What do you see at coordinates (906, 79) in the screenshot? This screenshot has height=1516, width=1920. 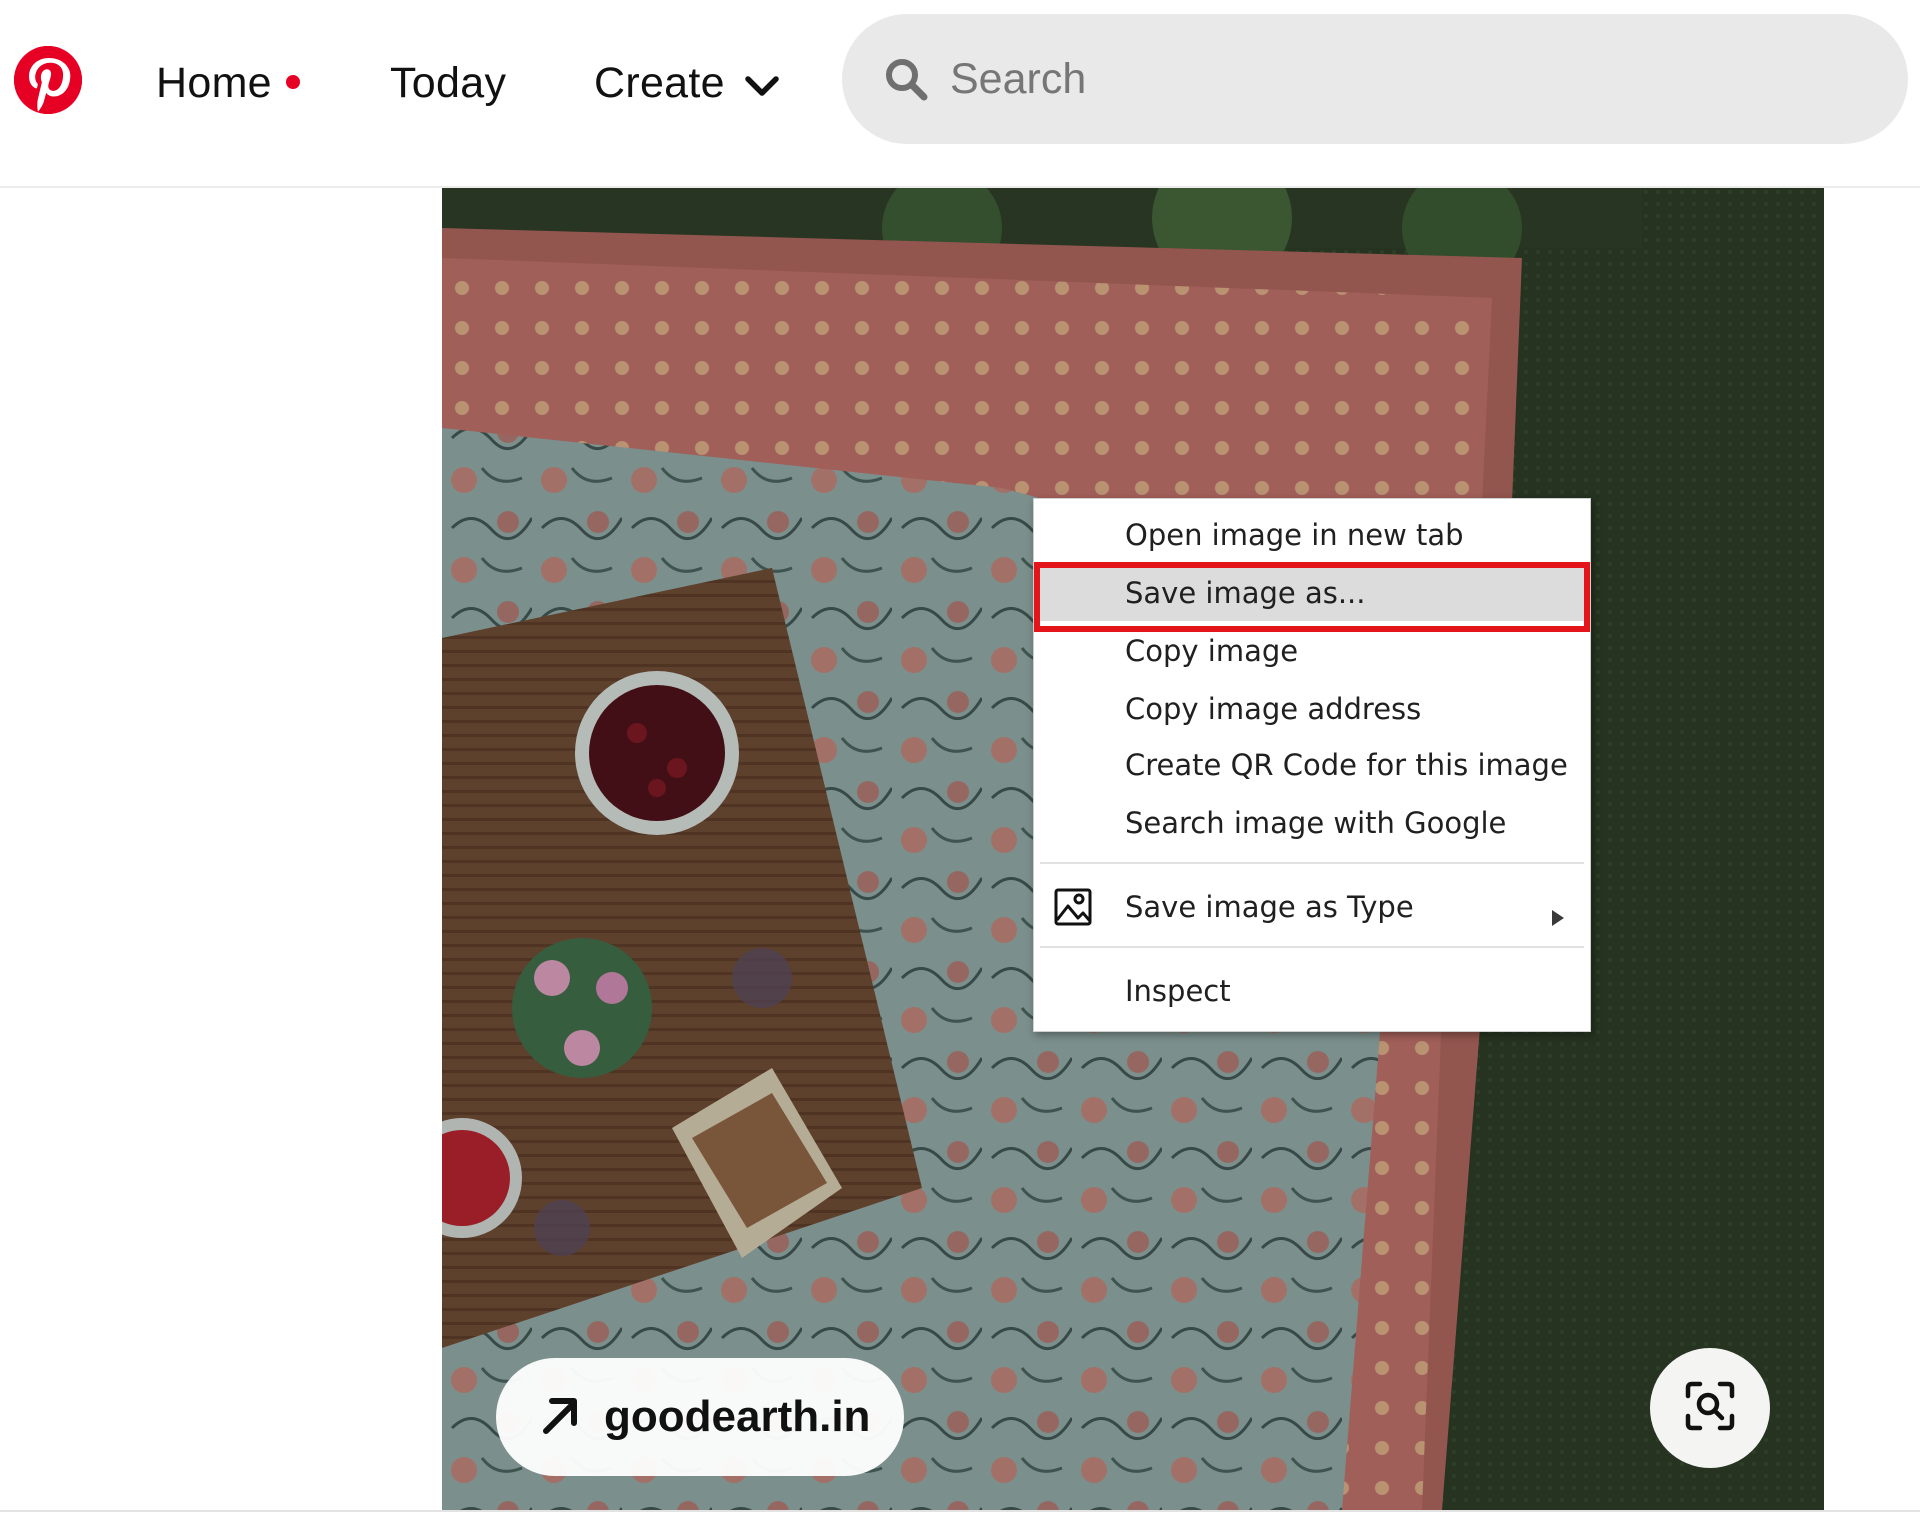 I see `search-icon` at bounding box center [906, 79].